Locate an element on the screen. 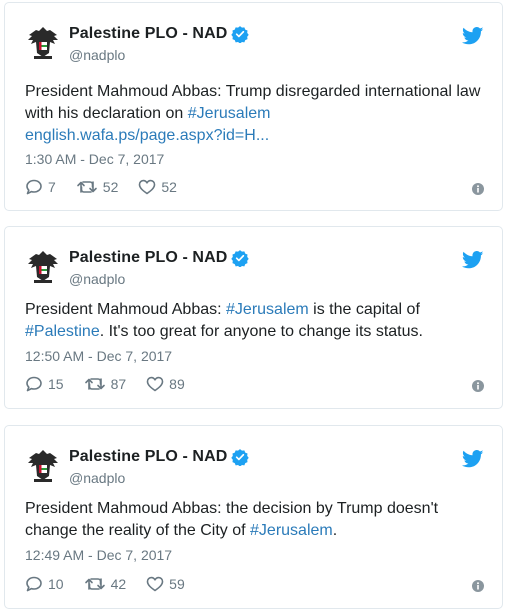  like-count: 52 is located at coordinates (169, 187).